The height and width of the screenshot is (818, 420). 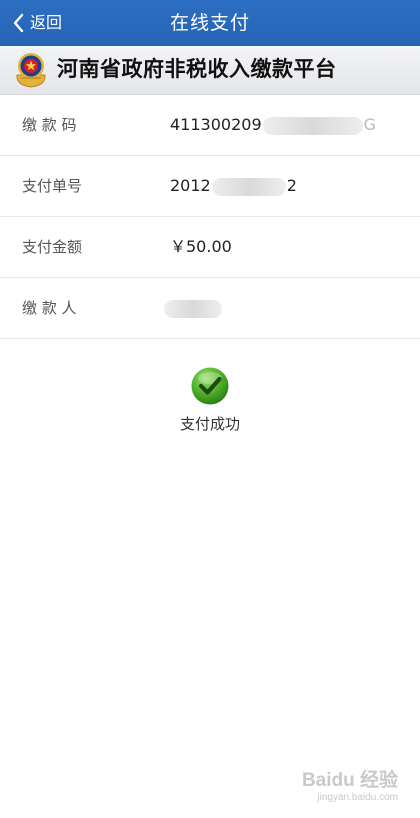 I want to click on top-navigation-bar: 返回 在线支付, so click(x=210, y=23).